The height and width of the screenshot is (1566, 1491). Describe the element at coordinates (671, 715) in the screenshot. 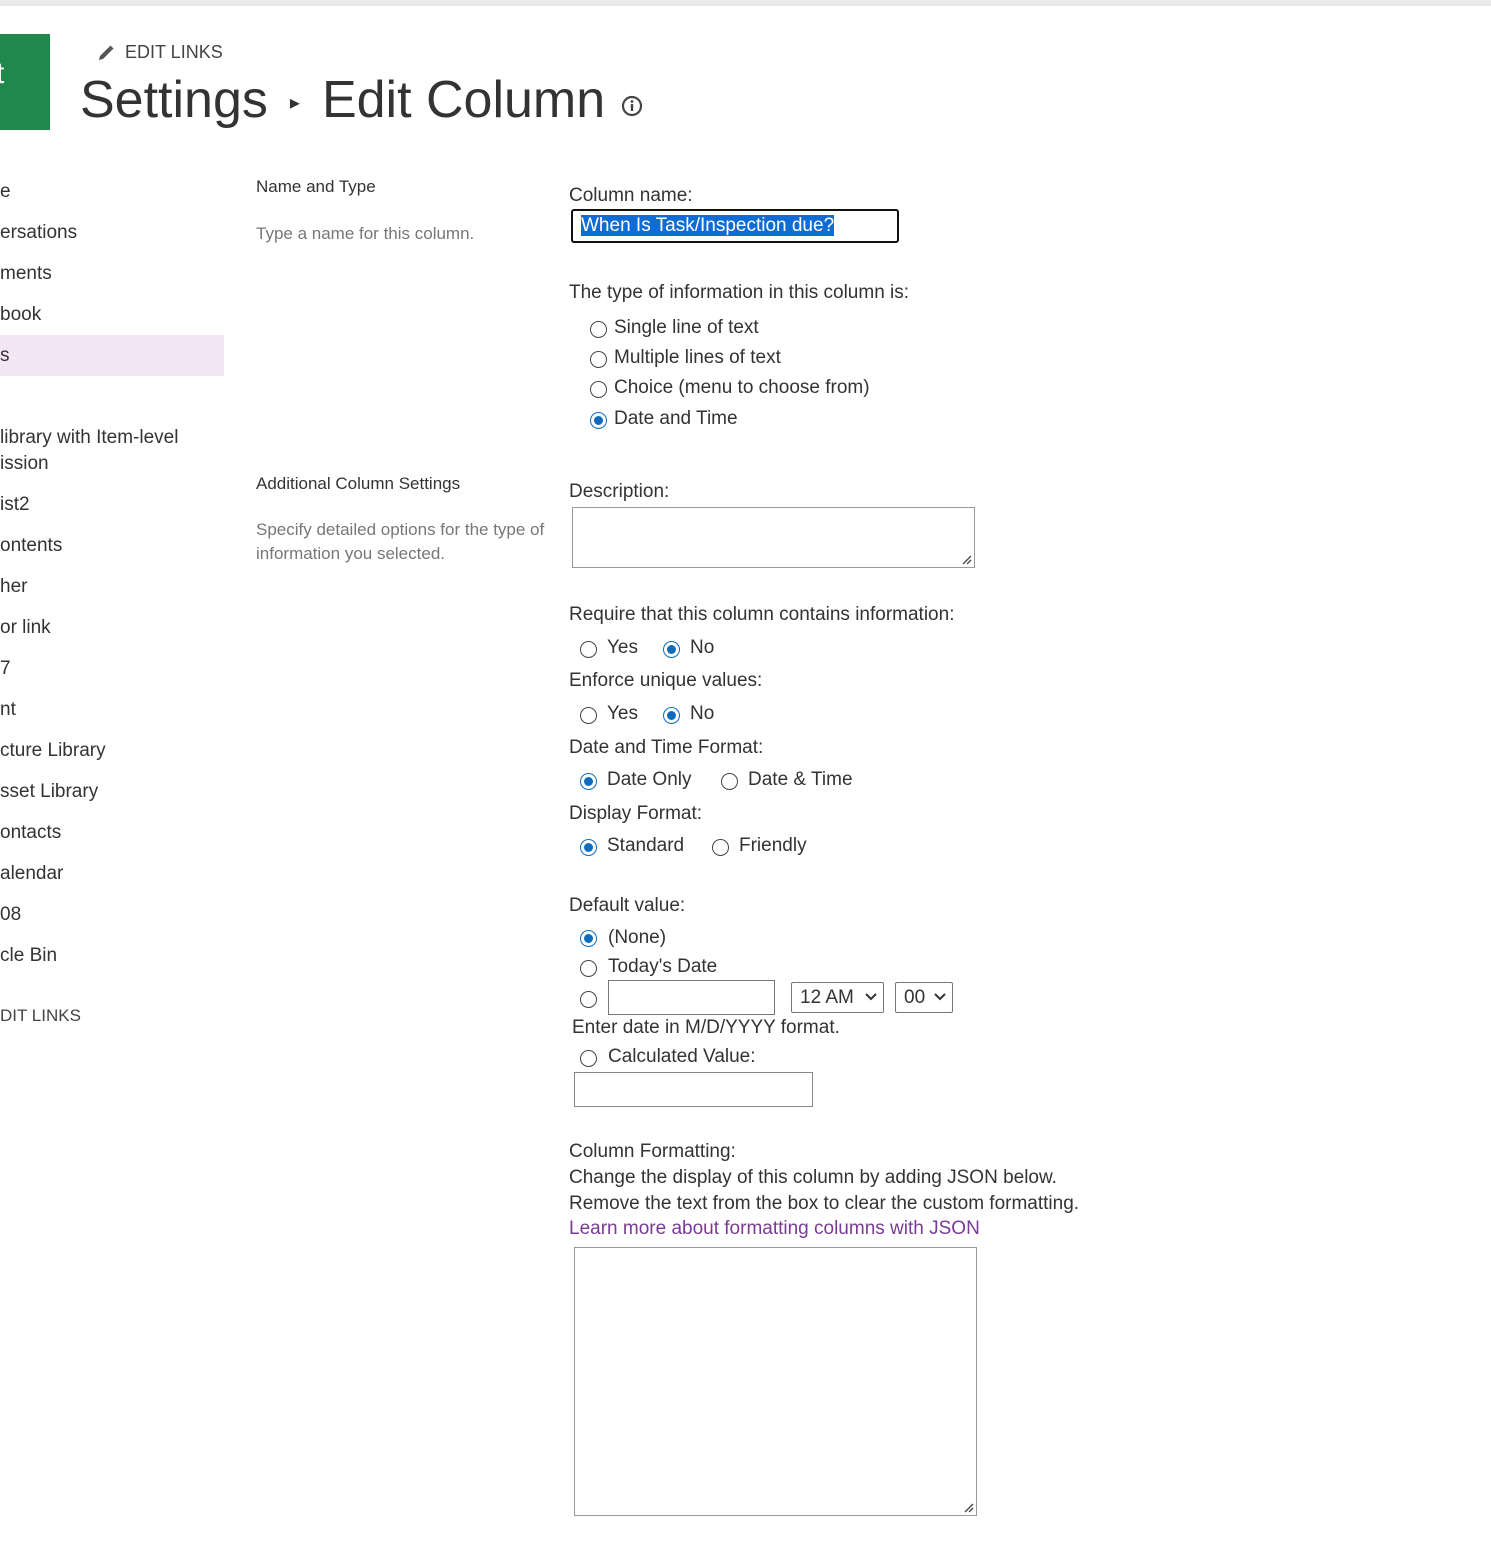

I see `unique-no-radio` at that location.